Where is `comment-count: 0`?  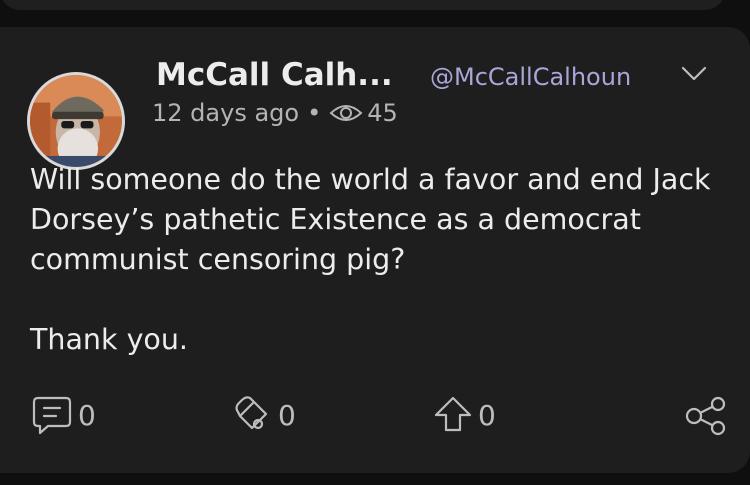 comment-count: 0 is located at coordinates (87, 415).